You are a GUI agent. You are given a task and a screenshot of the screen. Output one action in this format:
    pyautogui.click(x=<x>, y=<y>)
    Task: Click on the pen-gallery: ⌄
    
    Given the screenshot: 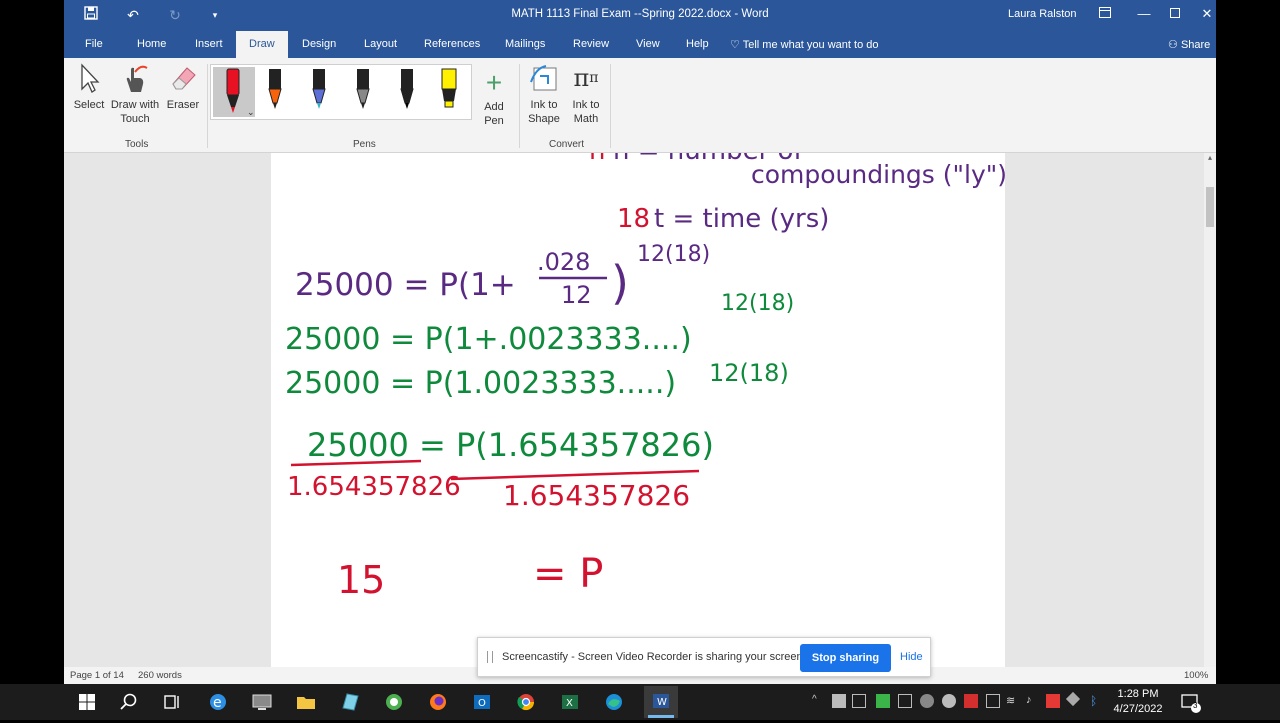 What is the action you would take?
    pyautogui.click(x=341, y=92)
    